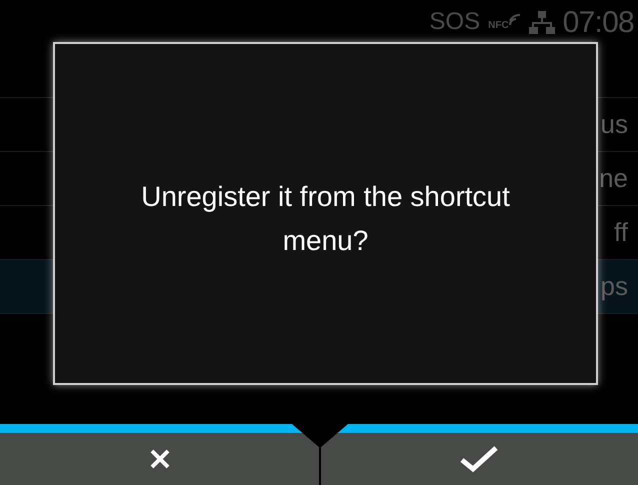 Image resolution: width=638 pixels, height=485 pixels. I want to click on cancel-button, so click(159, 459).